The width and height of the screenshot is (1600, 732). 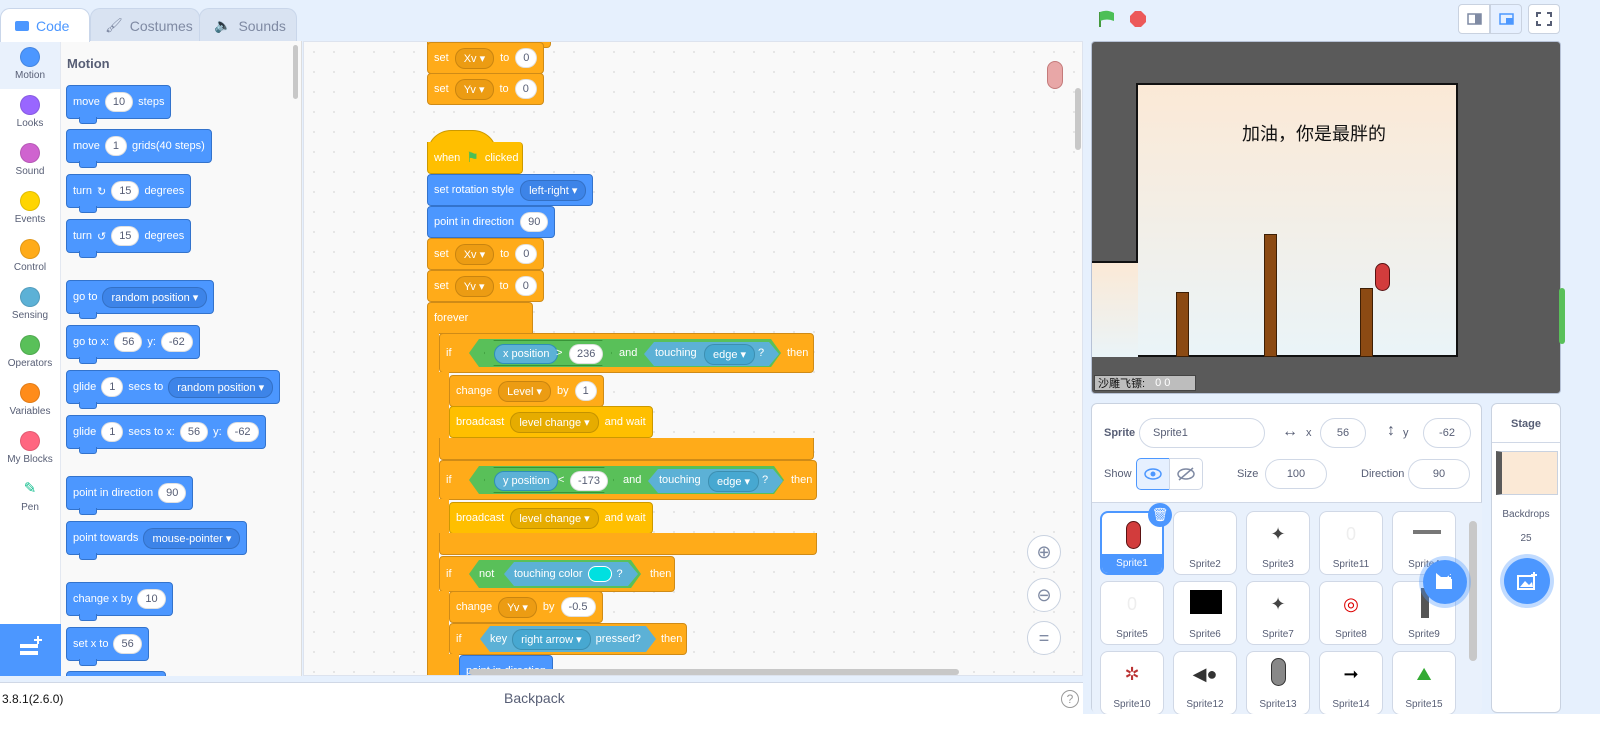 I want to click on script-set-xv: set Xv ▾ to 0, so click(x=486, y=58).